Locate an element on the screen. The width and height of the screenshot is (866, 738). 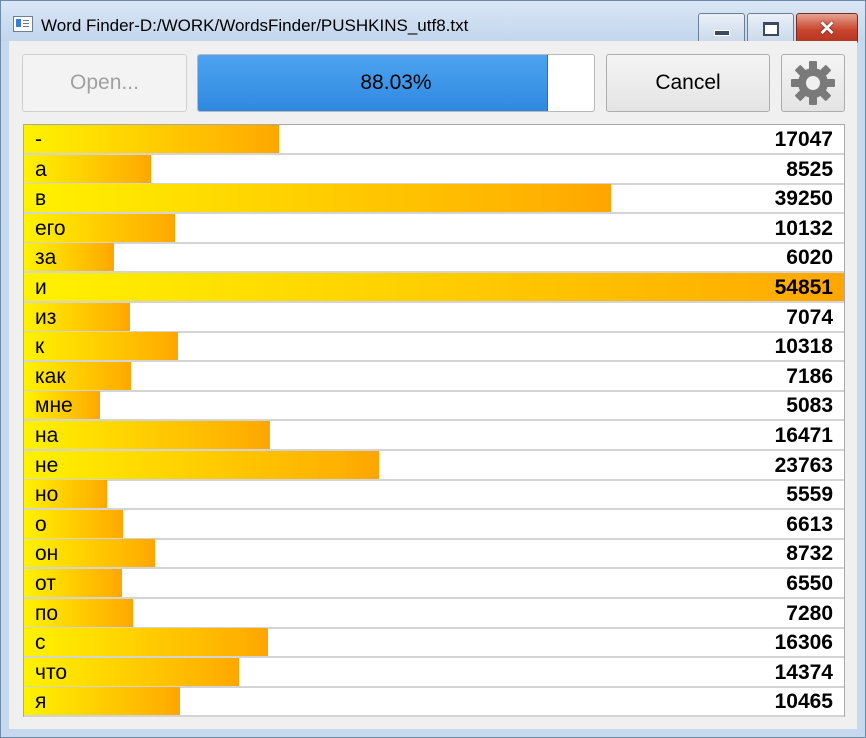
minimize-button is located at coordinates (721, 28).